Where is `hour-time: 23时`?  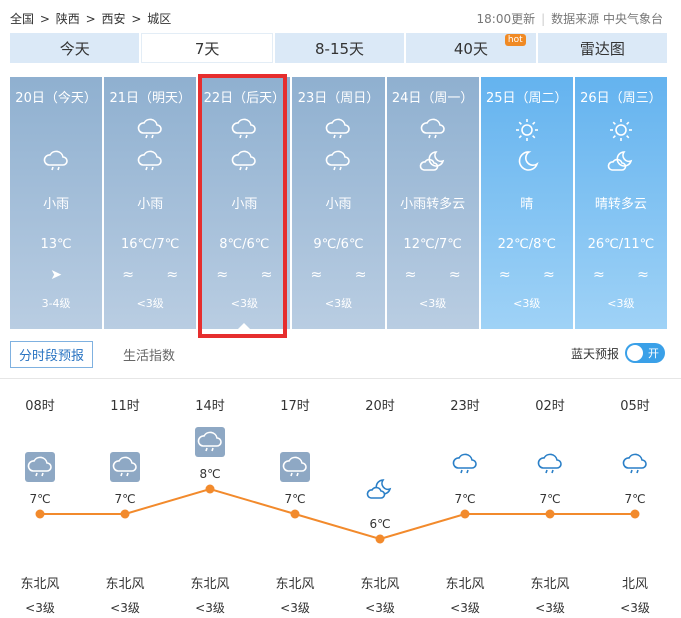
hour-time: 23时 is located at coordinates (465, 406).